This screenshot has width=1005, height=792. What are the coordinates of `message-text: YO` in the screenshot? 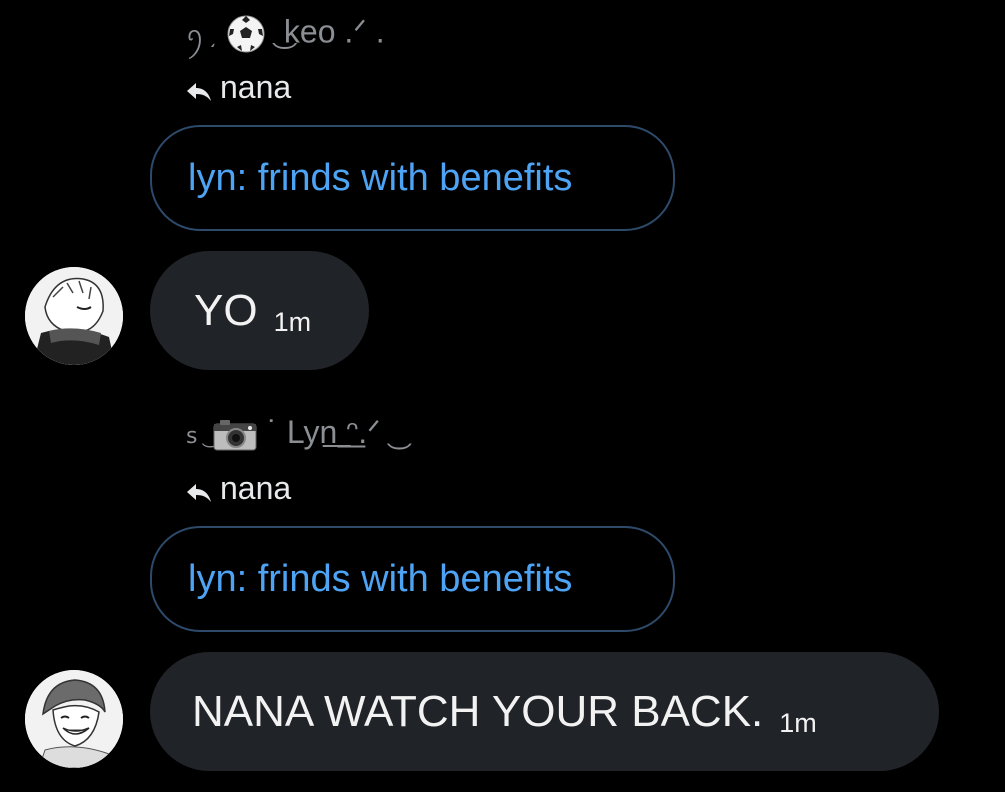 It's located at (226, 310).